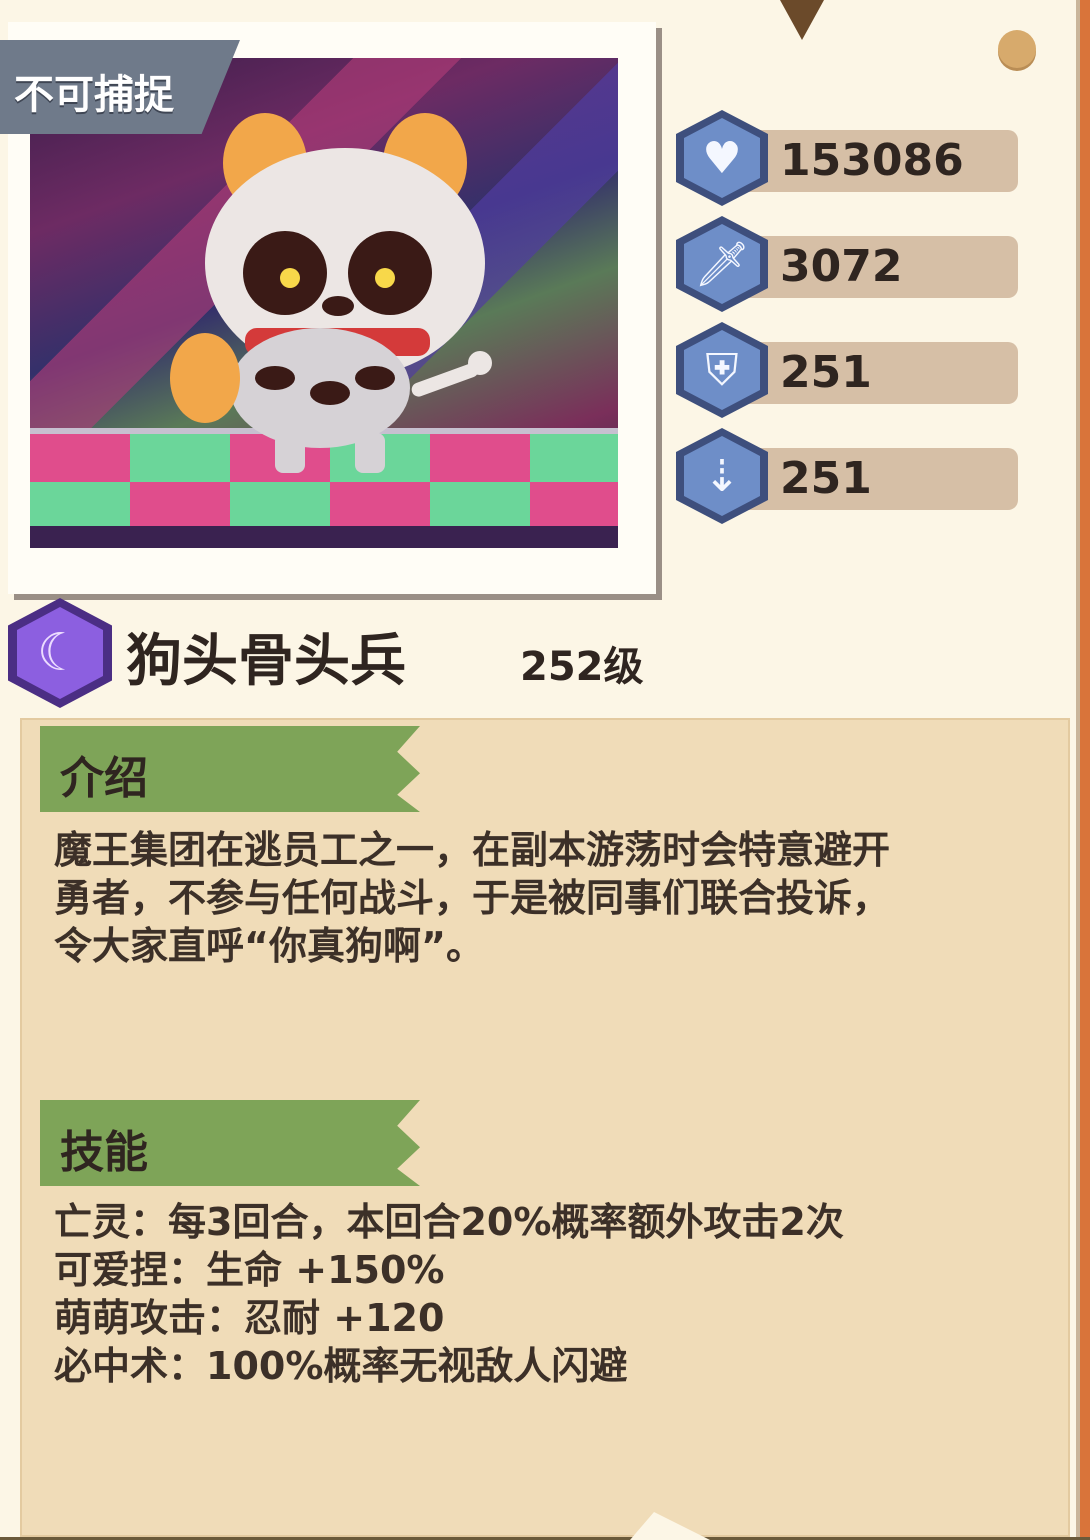 This screenshot has width=1090, height=1540. What do you see at coordinates (230, 1143) in the screenshot?
I see `skills-heading-ribbon: 技能` at bounding box center [230, 1143].